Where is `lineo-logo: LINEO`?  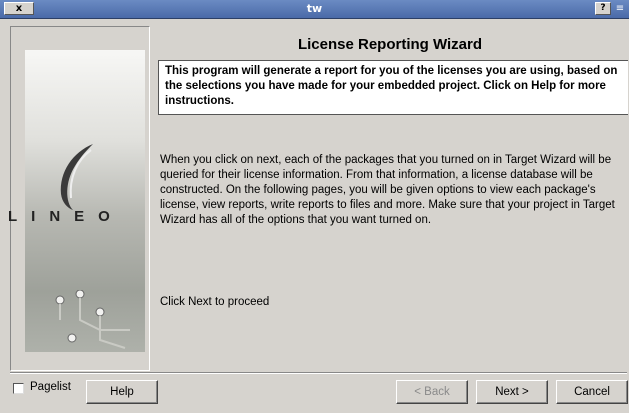
lineo-logo: LINEO is located at coordinates (66, 216).